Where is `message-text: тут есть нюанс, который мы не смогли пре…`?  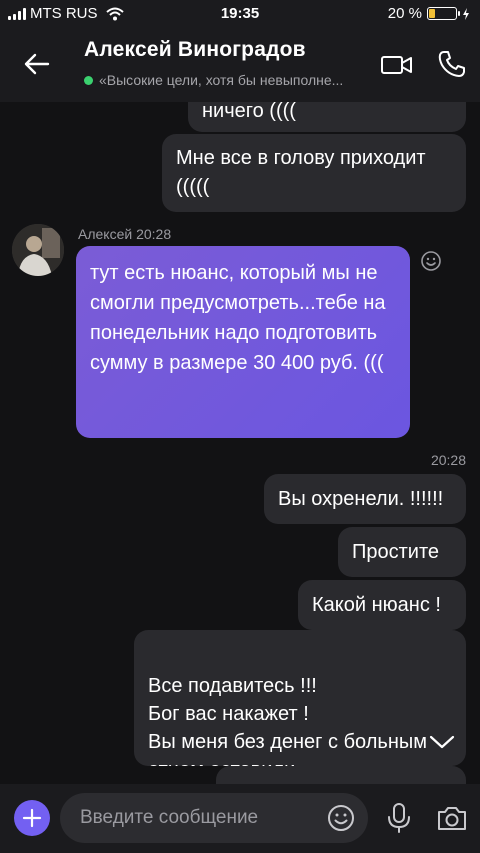 message-text: тут есть нюанс, который мы не смогли пре… is located at coordinates (238, 318).